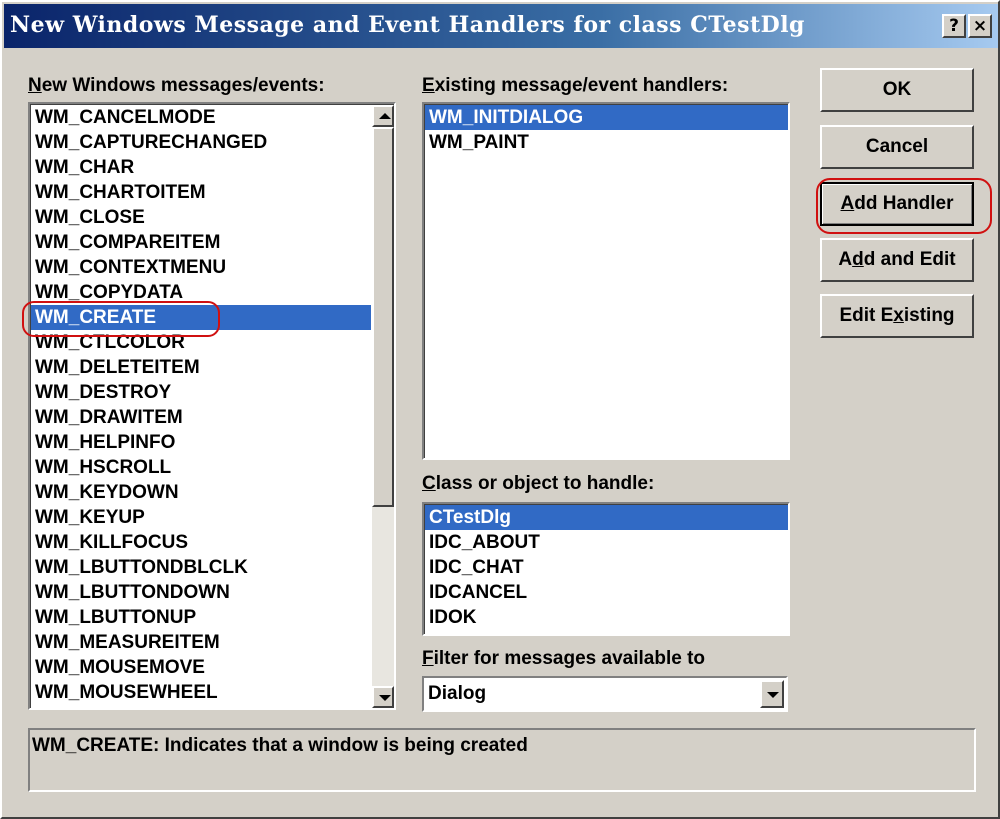  What do you see at coordinates (201, 167) in the screenshot?
I see `message-list-item: WM_CHAR` at bounding box center [201, 167].